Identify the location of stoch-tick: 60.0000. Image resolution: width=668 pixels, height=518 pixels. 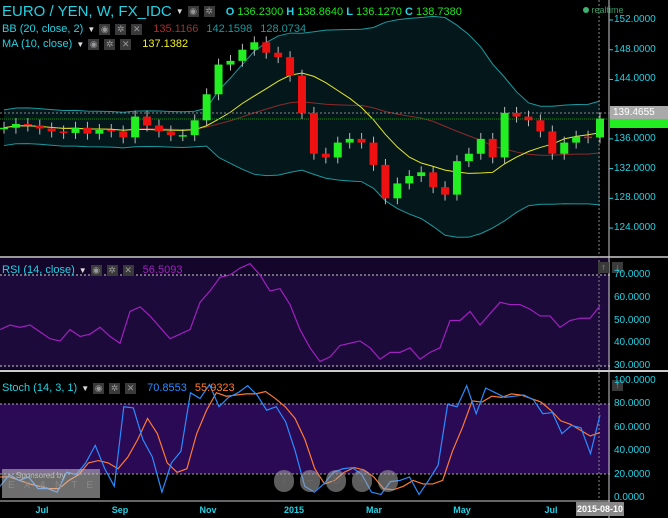
(632, 427).